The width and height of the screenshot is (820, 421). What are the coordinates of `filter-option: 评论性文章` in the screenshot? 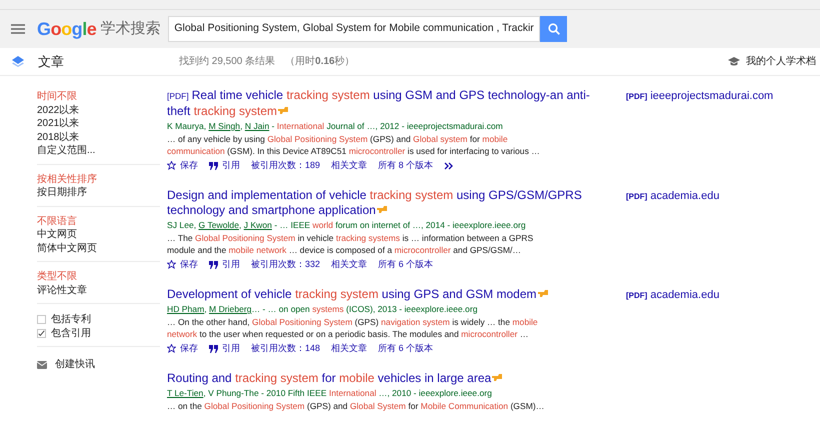 It's located at (98, 290).